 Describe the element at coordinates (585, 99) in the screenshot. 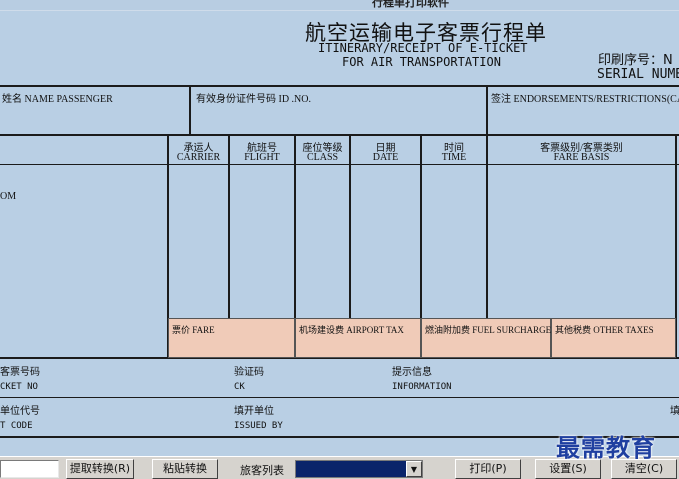

I see `endorsements-label: 签注 ENDORSEMENTS/RESTRICTIONS(CA` at that location.